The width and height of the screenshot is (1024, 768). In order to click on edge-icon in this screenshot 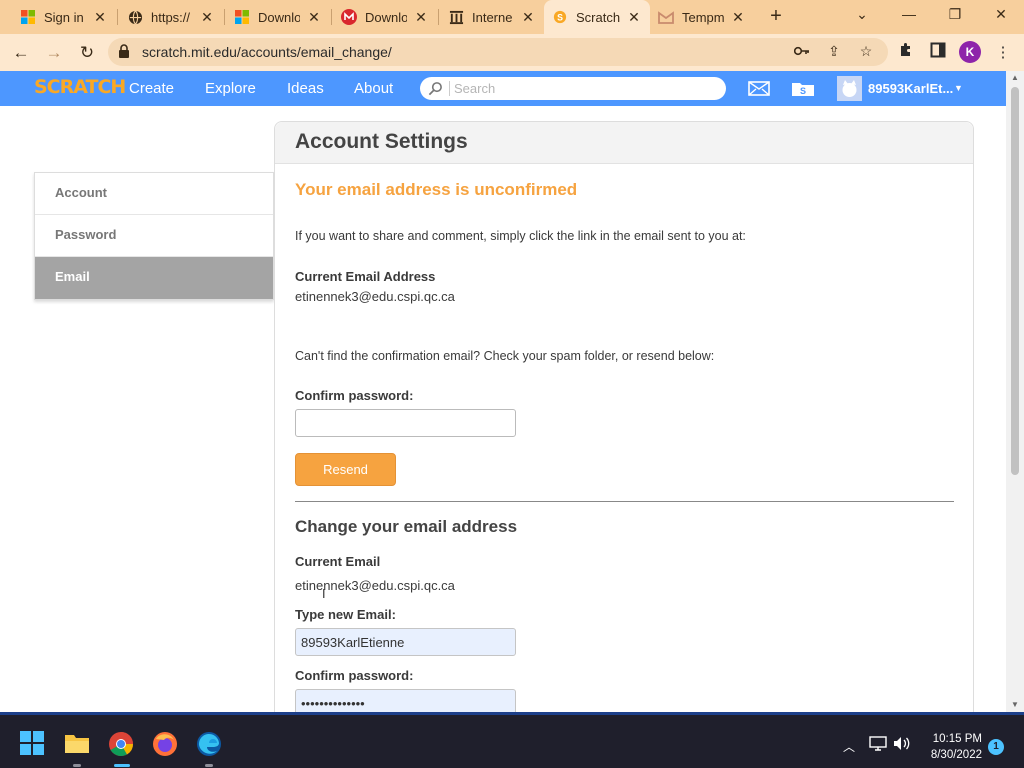, I will do `click(209, 744)`.